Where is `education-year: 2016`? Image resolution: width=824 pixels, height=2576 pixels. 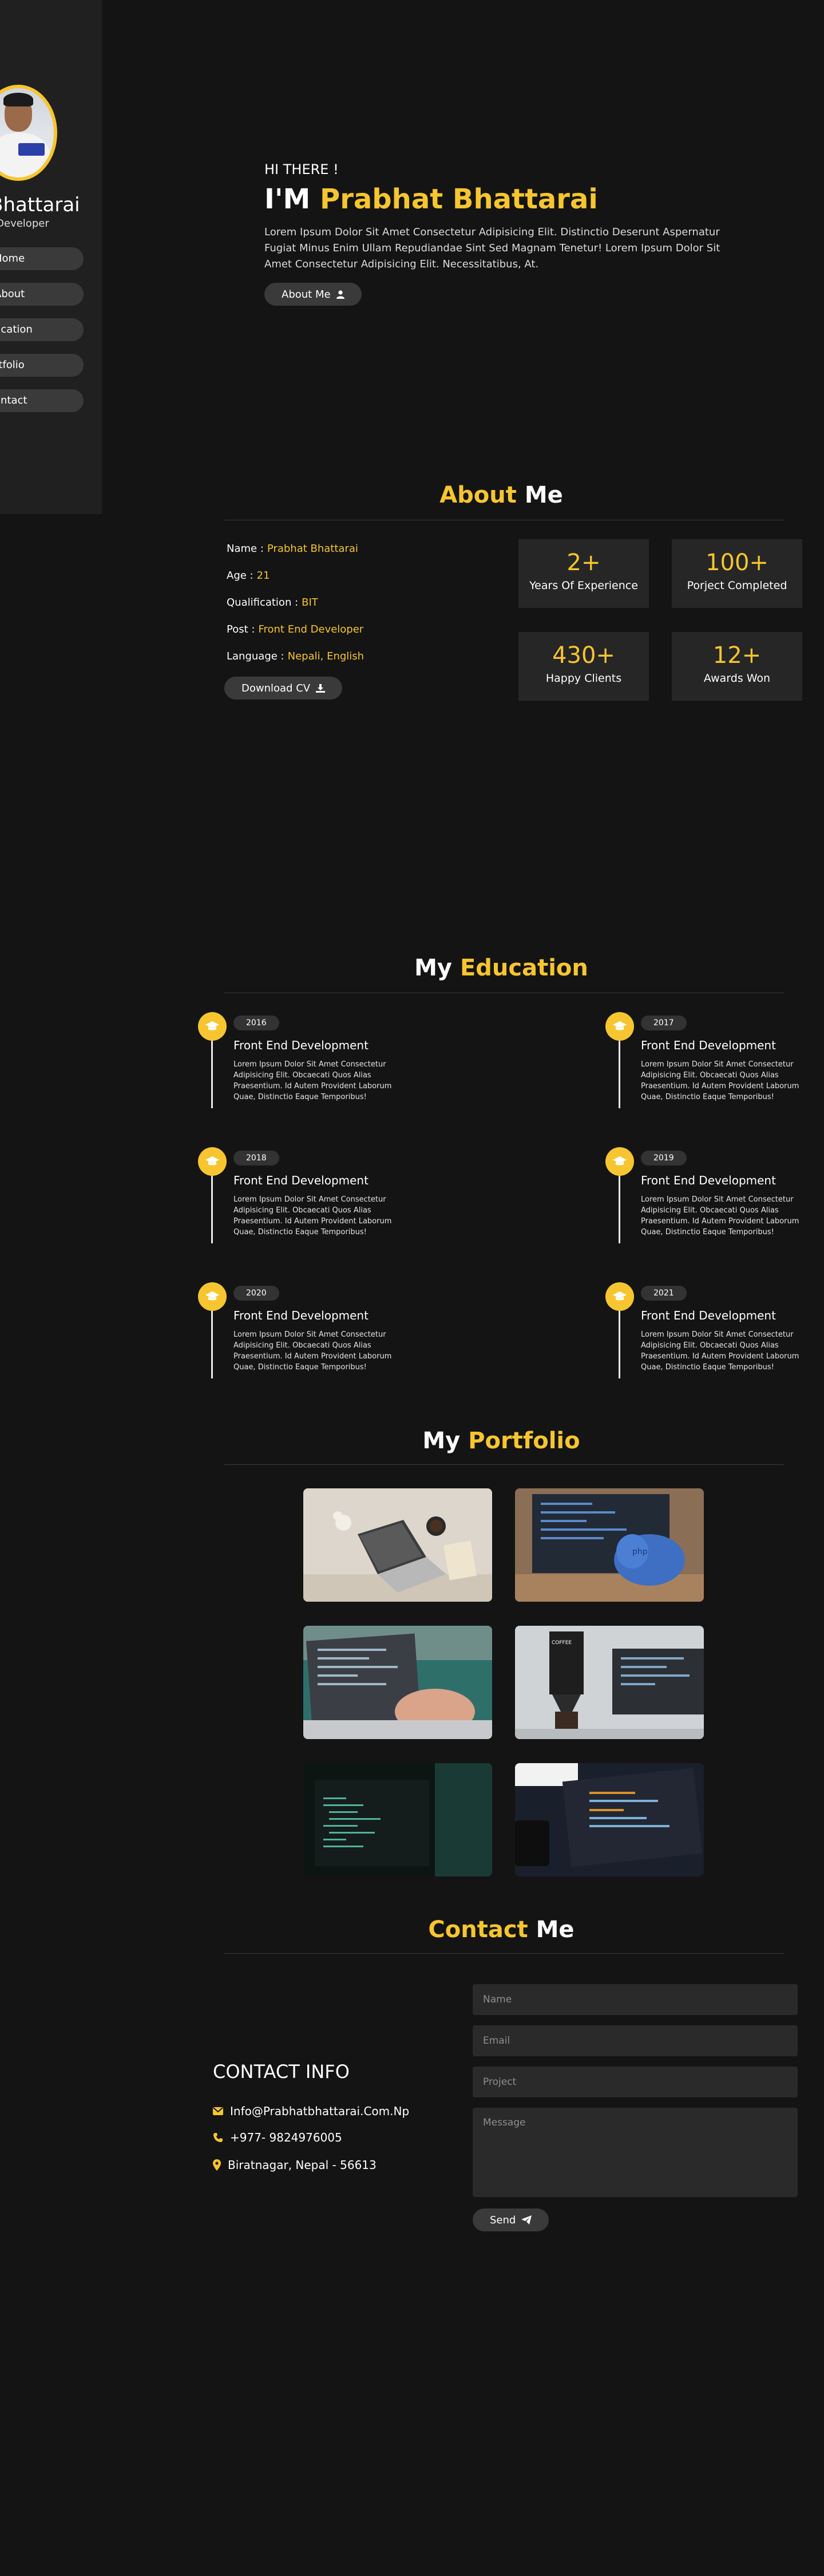 education-year: 2016 is located at coordinates (256, 1023).